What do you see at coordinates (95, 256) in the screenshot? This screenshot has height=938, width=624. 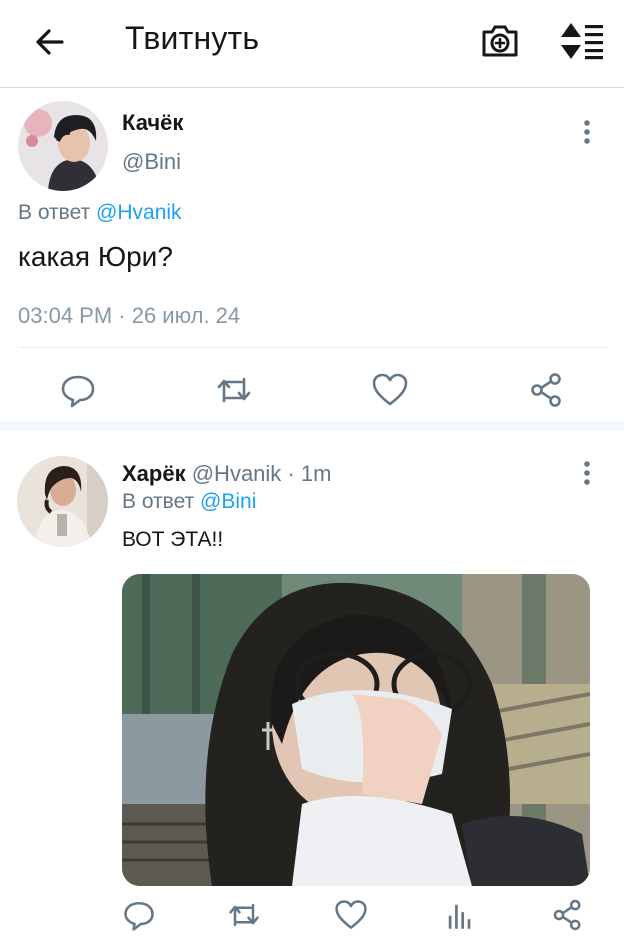 I see `tweet-text: какая Юри?` at bounding box center [95, 256].